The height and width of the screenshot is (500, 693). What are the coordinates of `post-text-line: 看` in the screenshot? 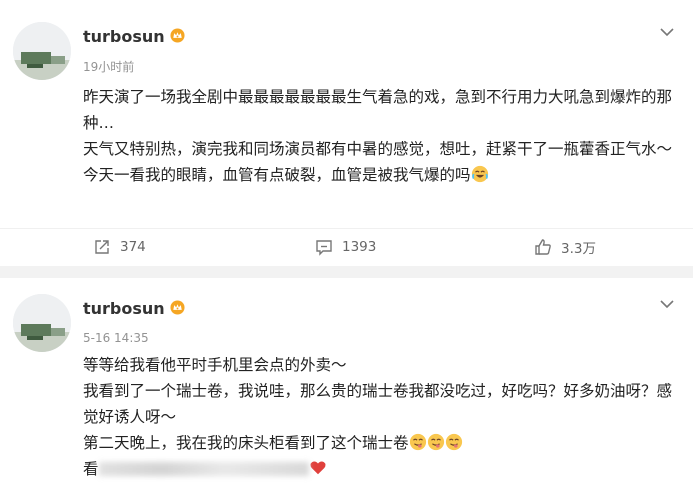 It's located at (380, 469).